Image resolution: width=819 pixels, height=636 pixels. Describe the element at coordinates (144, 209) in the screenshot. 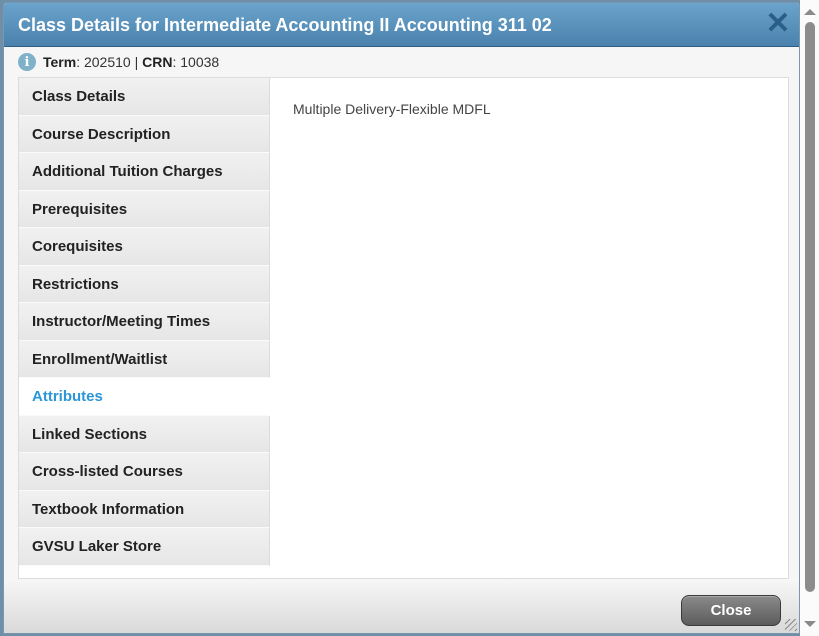

I see `tab-prerequisites: Prerequisites` at that location.